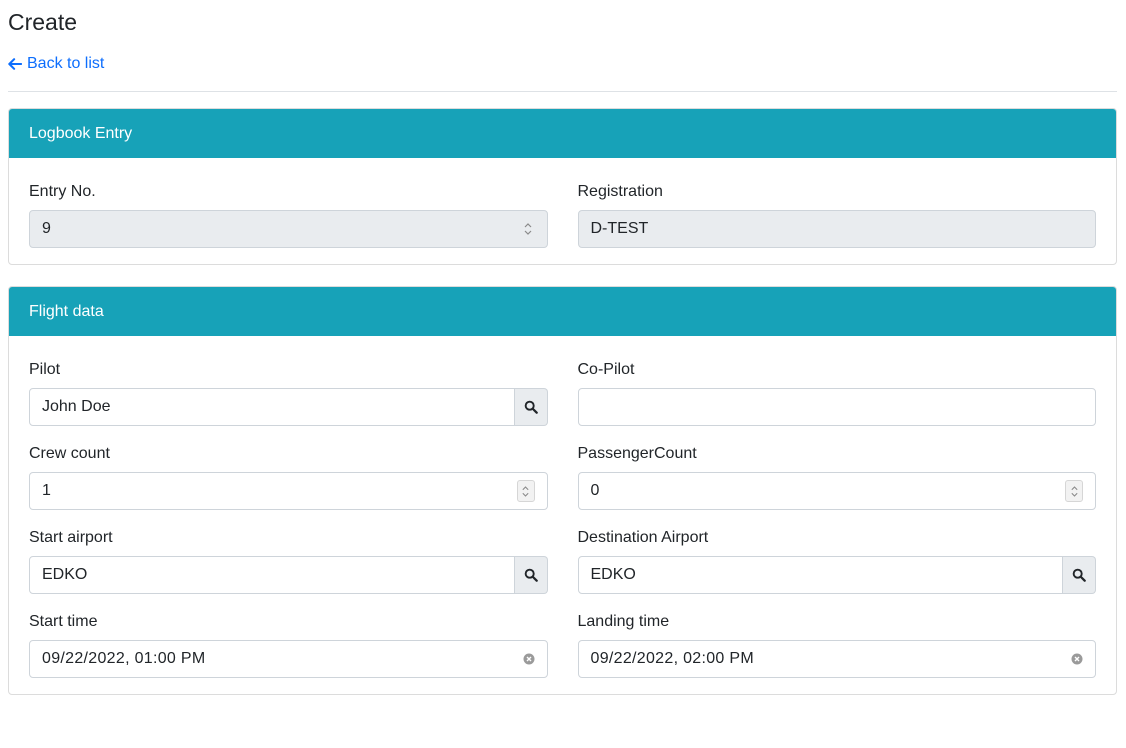 The height and width of the screenshot is (748, 1126). I want to click on start-time-label: Start time, so click(63, 621).